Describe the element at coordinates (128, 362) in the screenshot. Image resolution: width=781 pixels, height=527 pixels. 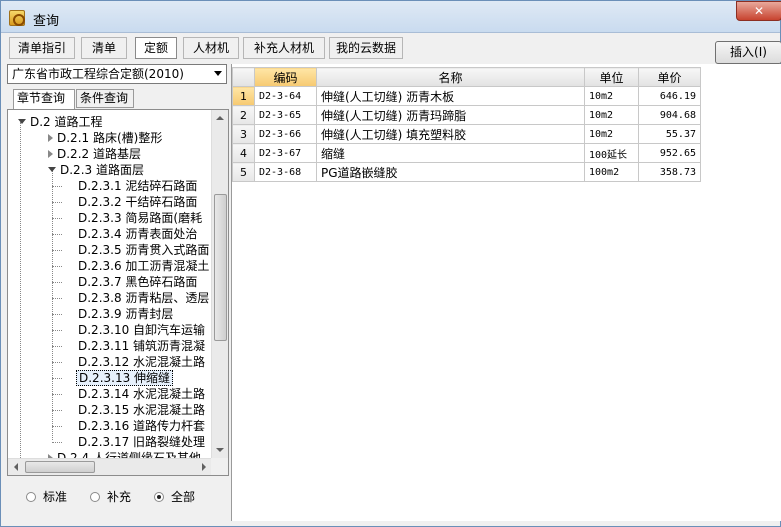
I see `tree-leaf: D.2.3.12 水泥混凝土路` at that location.